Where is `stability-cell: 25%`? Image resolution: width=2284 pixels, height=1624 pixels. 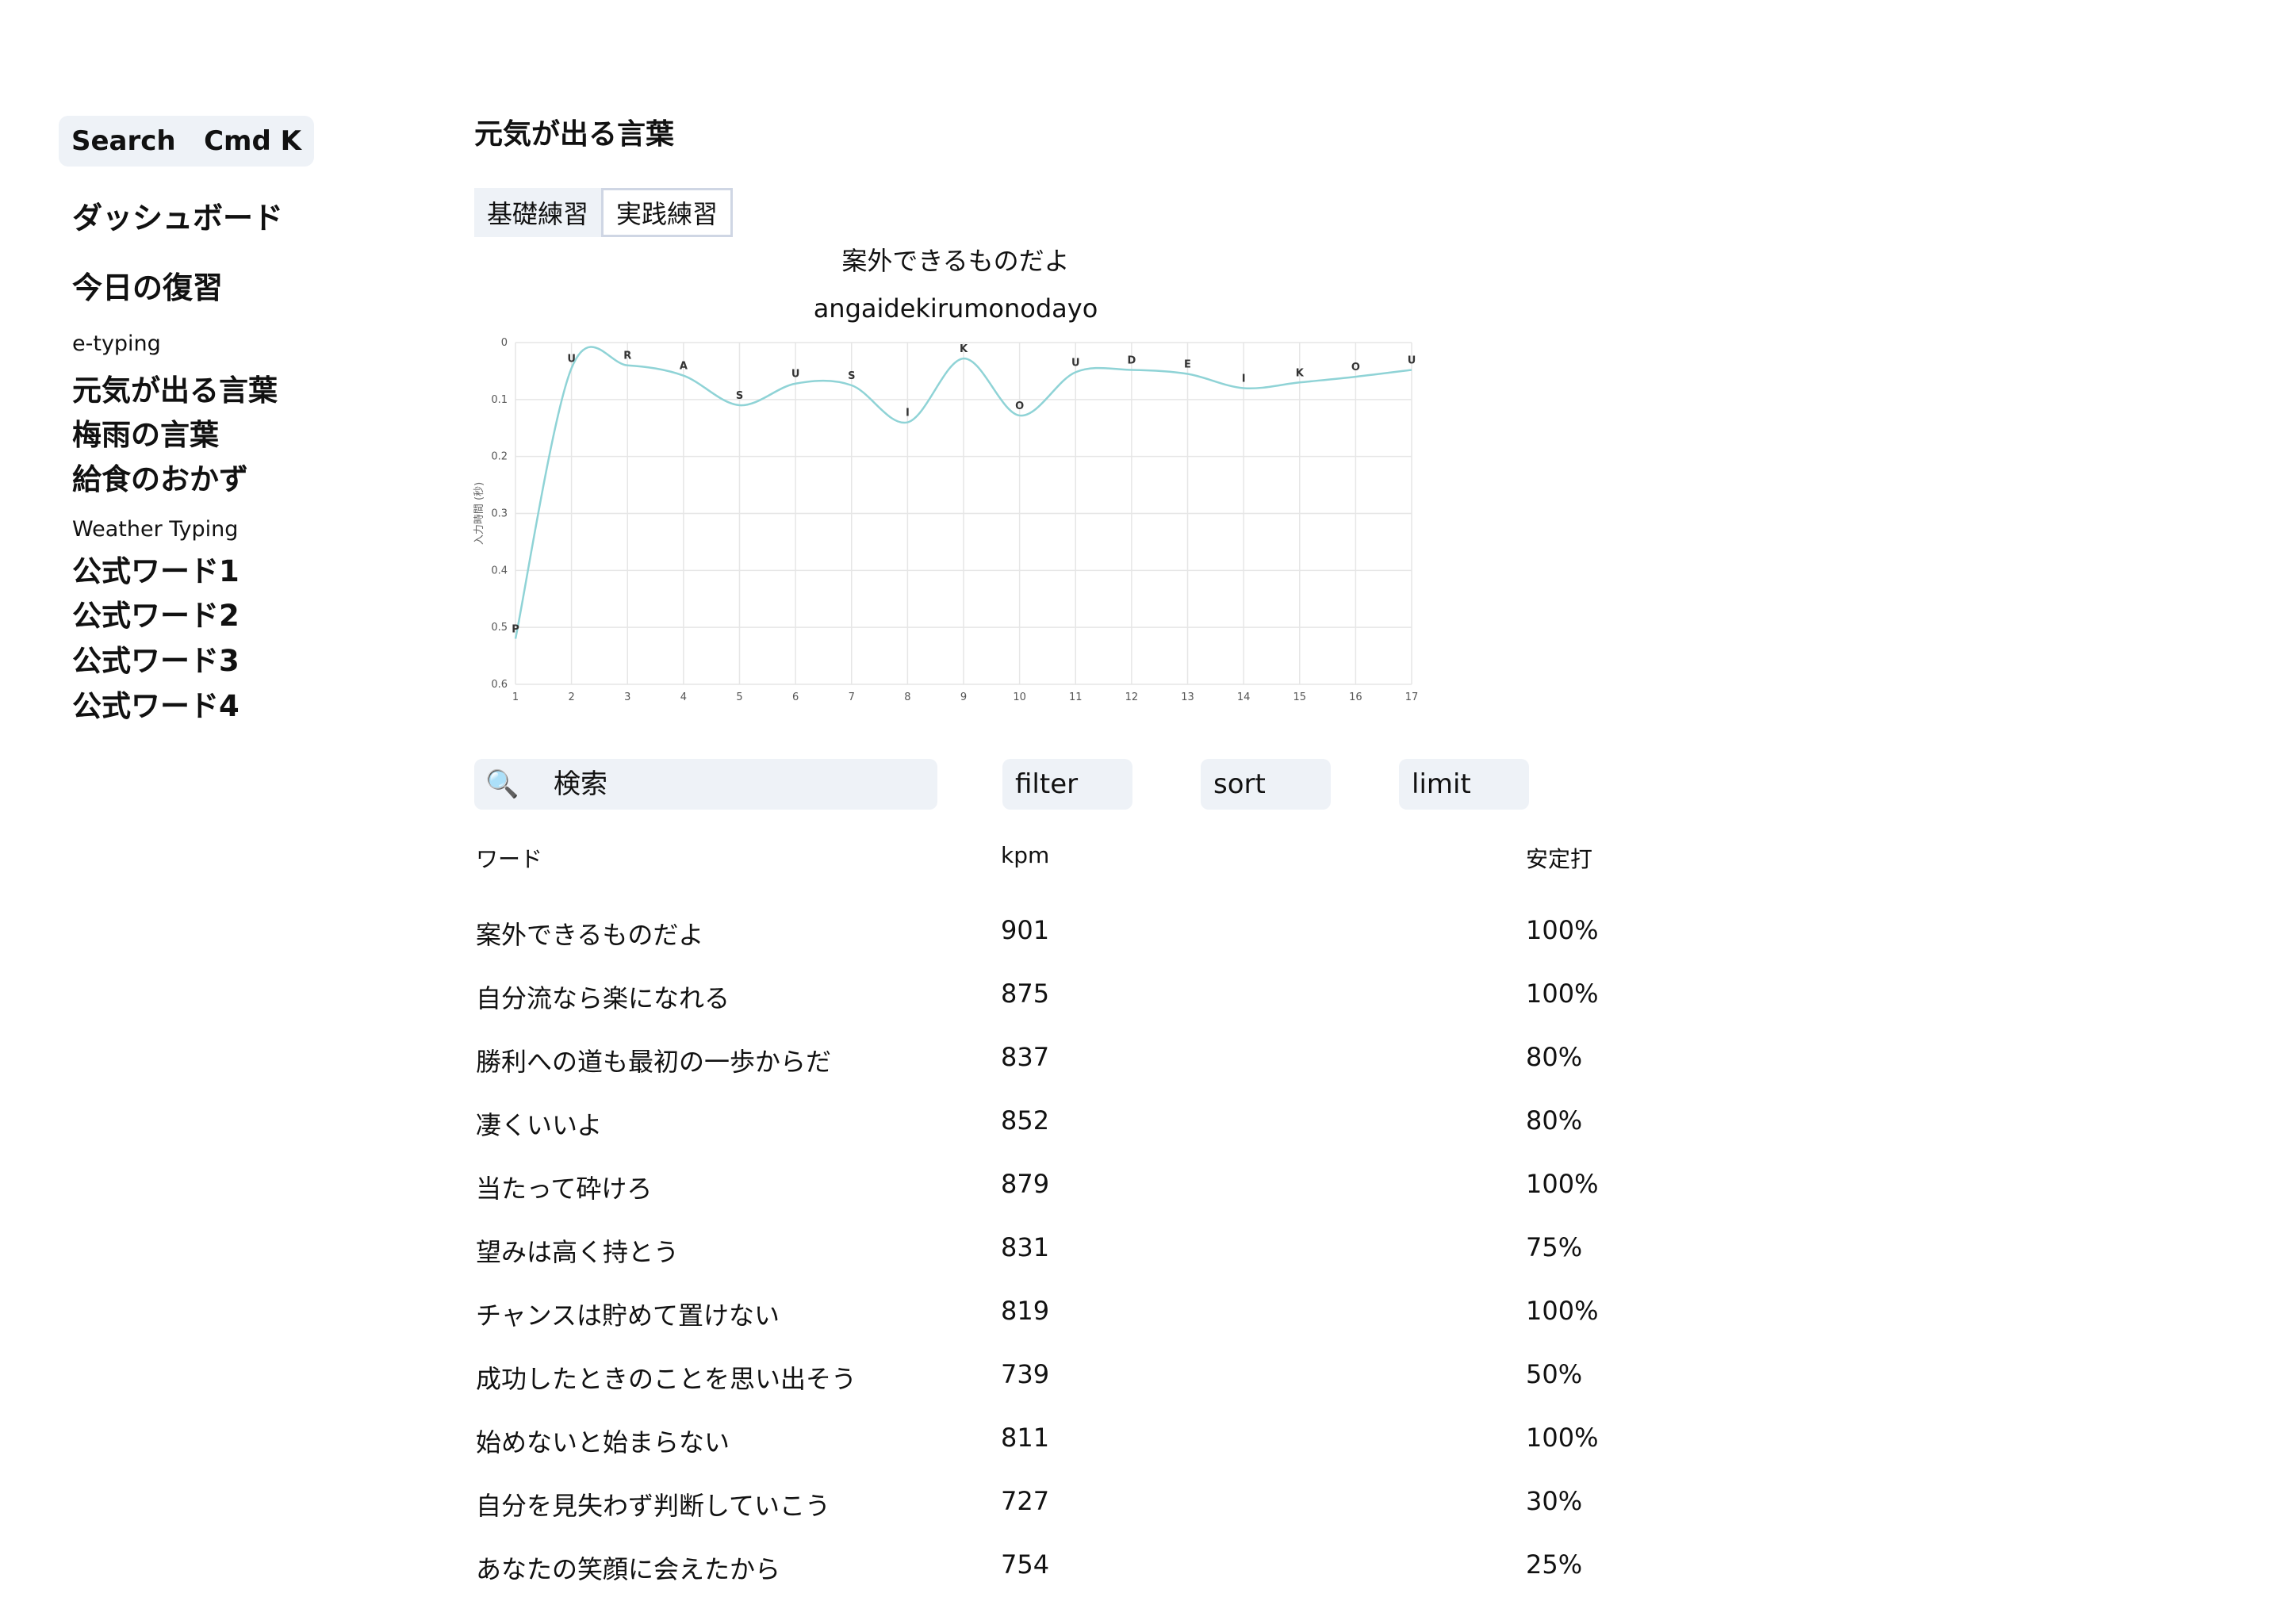
stability-cell: 25% is located at coordinates (1554, 1564).